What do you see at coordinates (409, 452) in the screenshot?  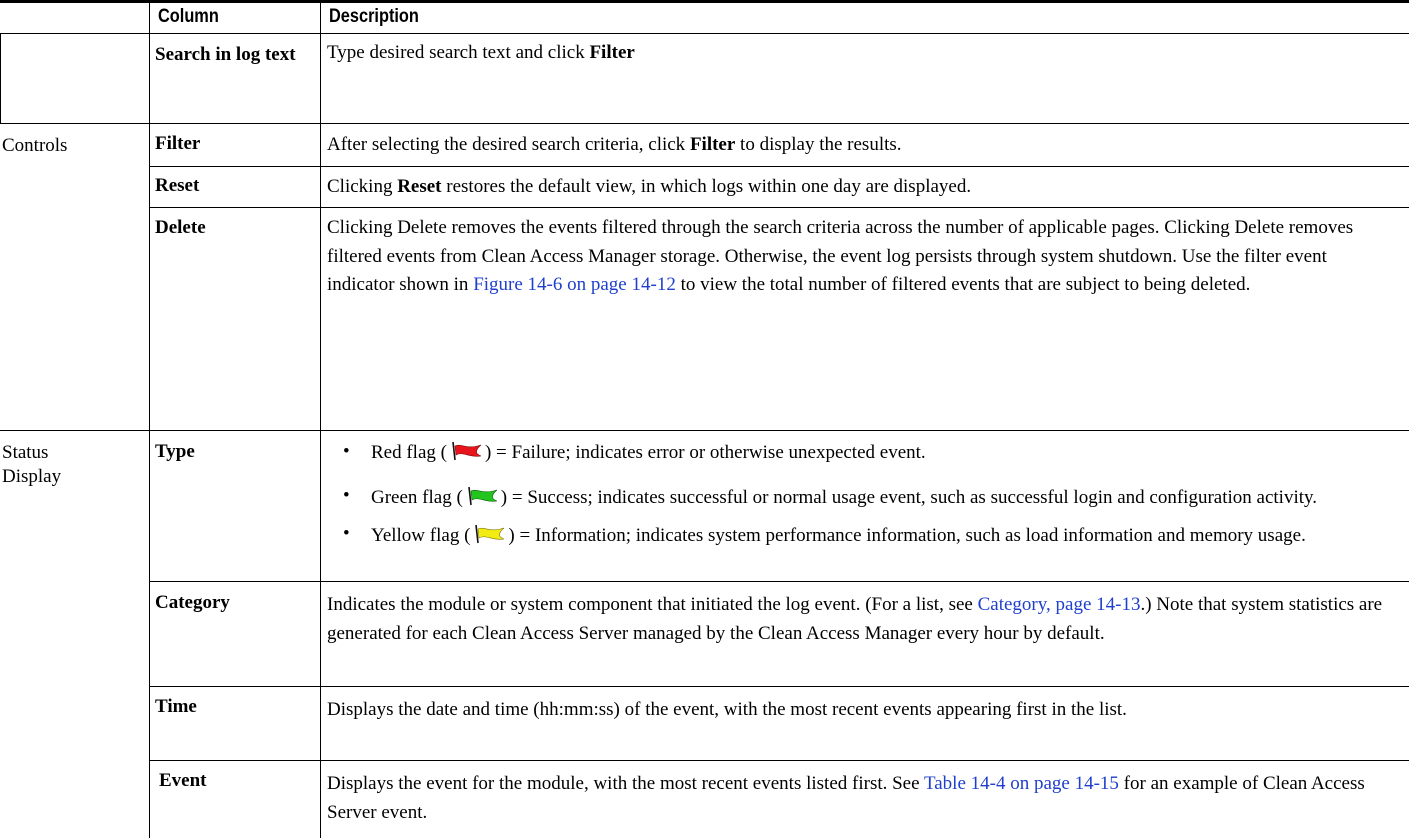 I see `red-flag-text-before: Red flag (` at bounding box center [409, 452].